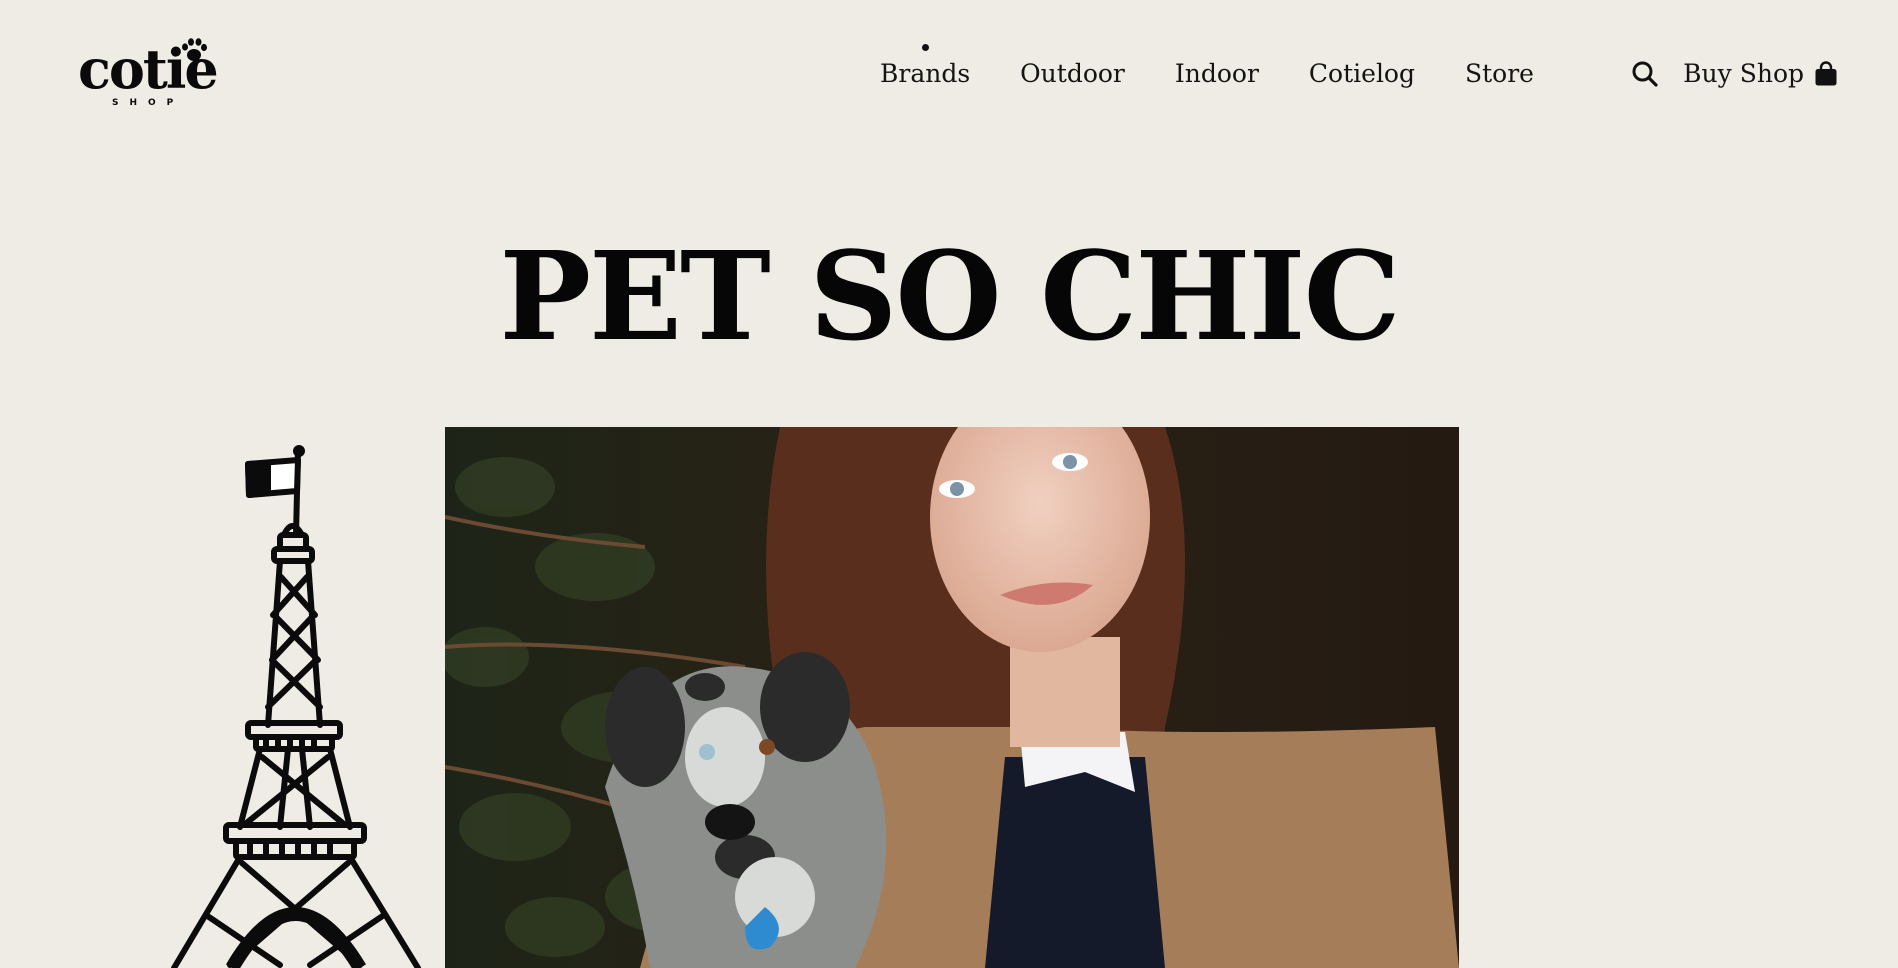 The width and height of the screenshot is (1898, 968). I want to click on search-icon, so click(1645, 74).